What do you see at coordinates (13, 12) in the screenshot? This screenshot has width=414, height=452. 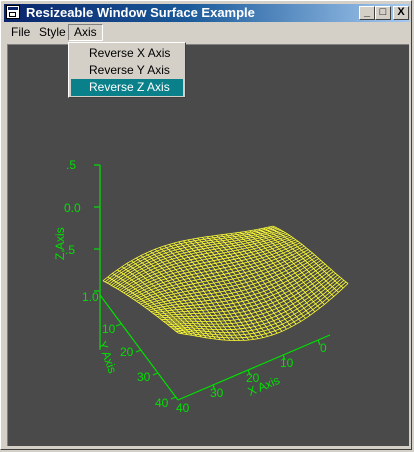 I see `window-icon` at bounding box center [13, 12].